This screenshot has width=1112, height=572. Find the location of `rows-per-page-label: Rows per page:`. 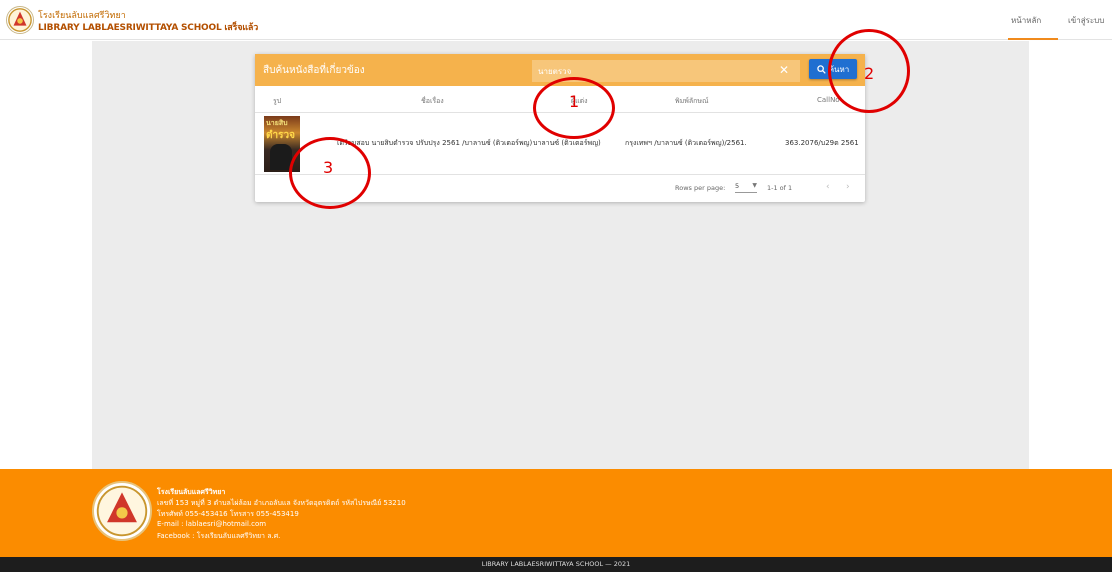

rows-per-page-label: Rows per page: is located at coordinates (700, 188).